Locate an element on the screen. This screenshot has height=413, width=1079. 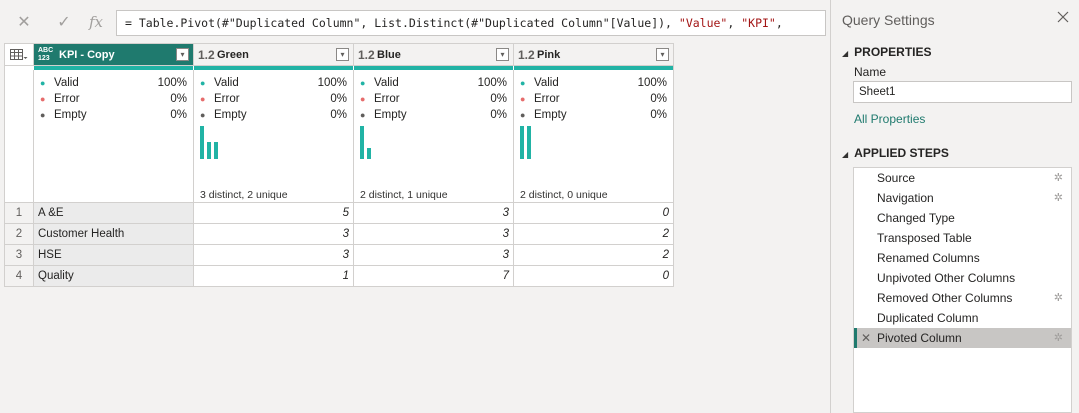
commit-icon: ✓ is located at coordinates (64, 22).